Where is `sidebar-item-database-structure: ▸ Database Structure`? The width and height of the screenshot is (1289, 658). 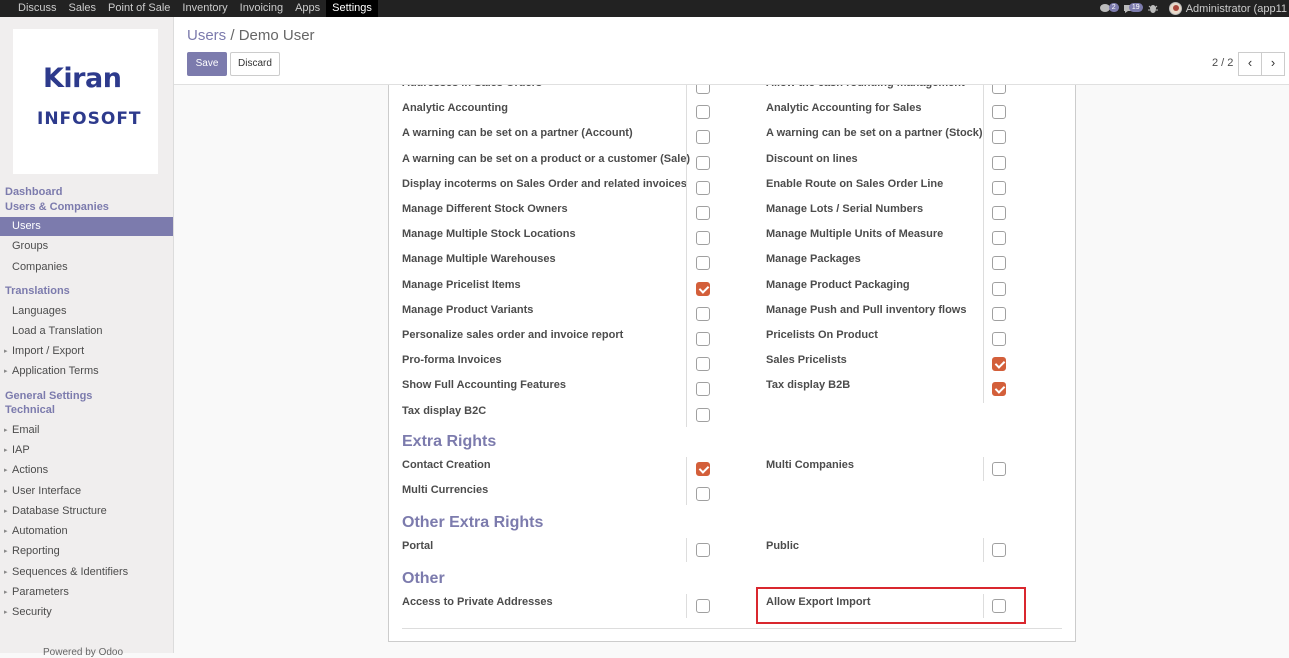 sidebar-item-database-structure: ▸ Database Structure is located at coordinates (86, 511).